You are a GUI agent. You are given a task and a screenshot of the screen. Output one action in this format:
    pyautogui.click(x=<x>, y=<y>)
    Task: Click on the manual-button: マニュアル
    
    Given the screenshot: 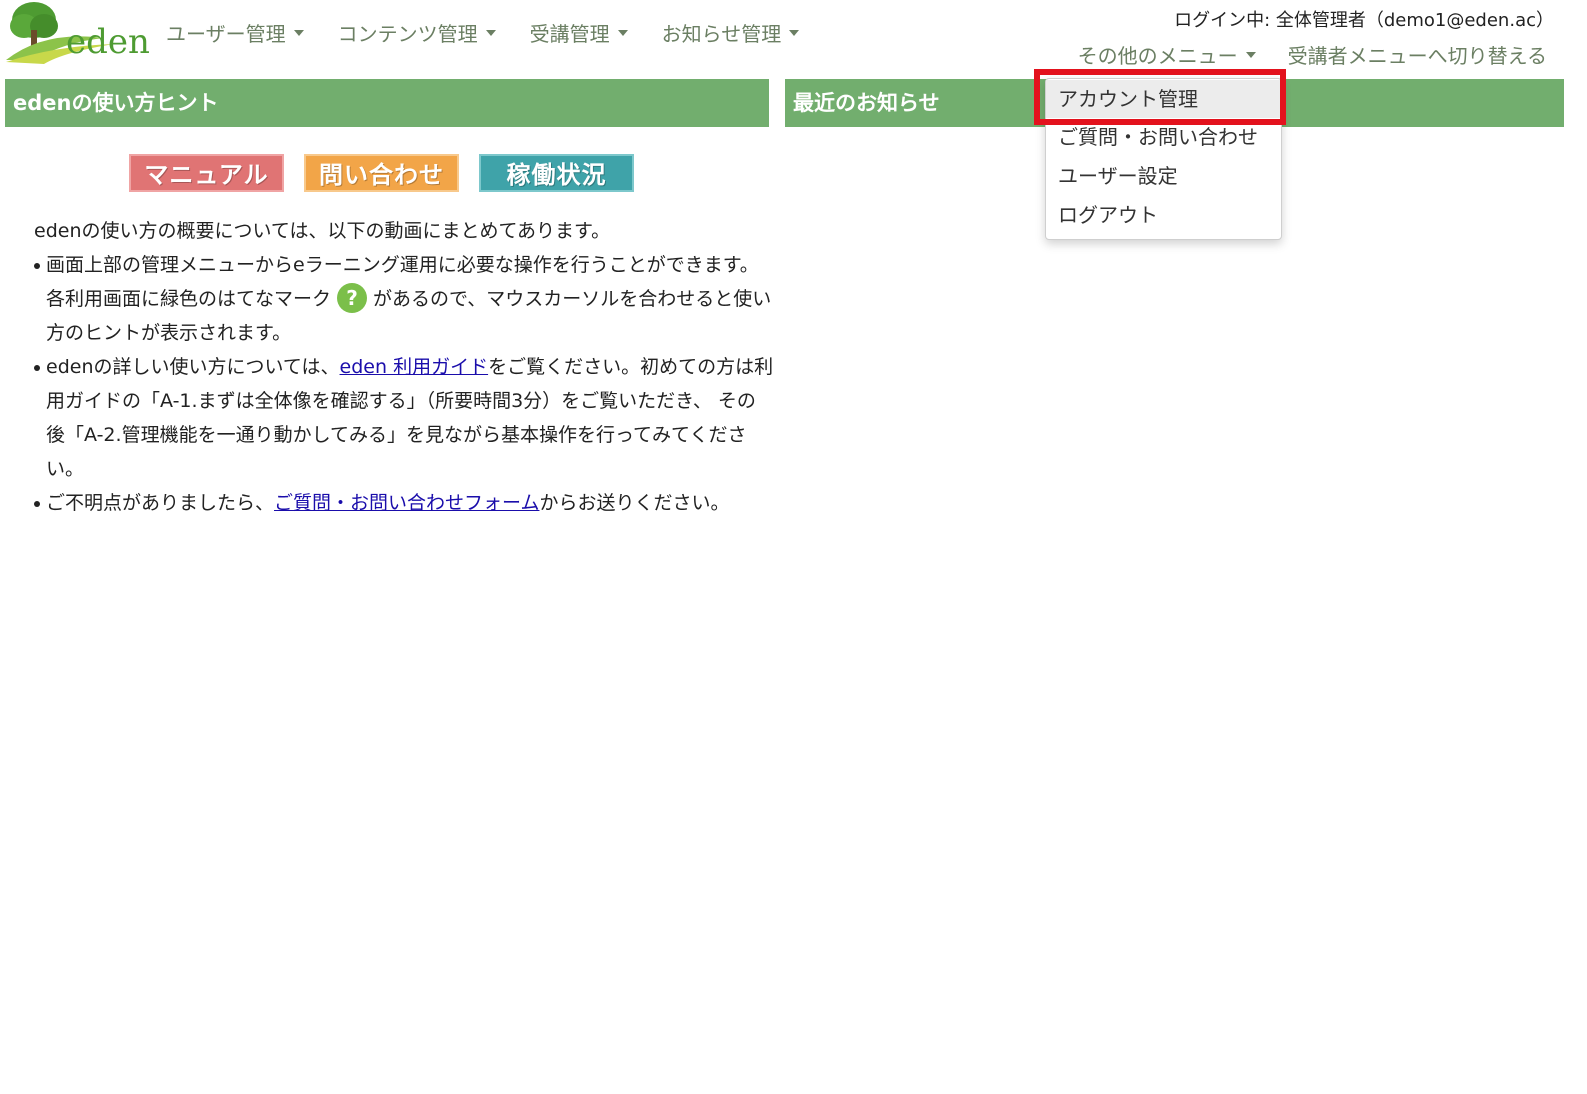 What is the action you would take?
    pyautogui.click(x=206, y=173)
    